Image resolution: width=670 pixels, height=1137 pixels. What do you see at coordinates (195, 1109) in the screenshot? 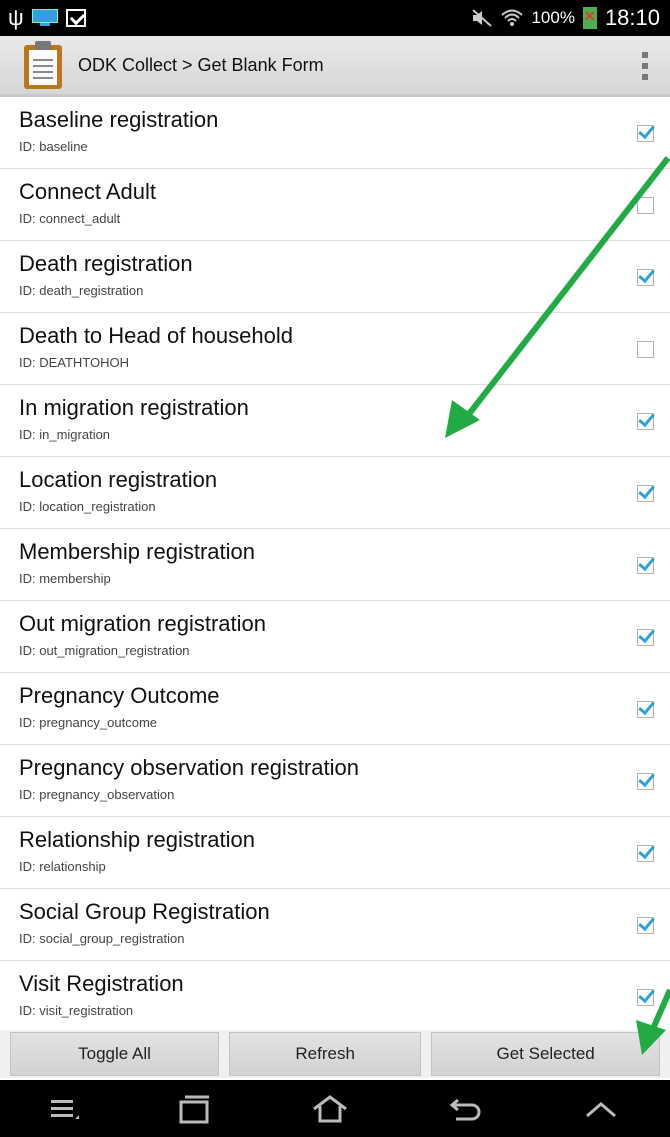
I see `recent-apps-icon` at bounding box center [195, 1109].